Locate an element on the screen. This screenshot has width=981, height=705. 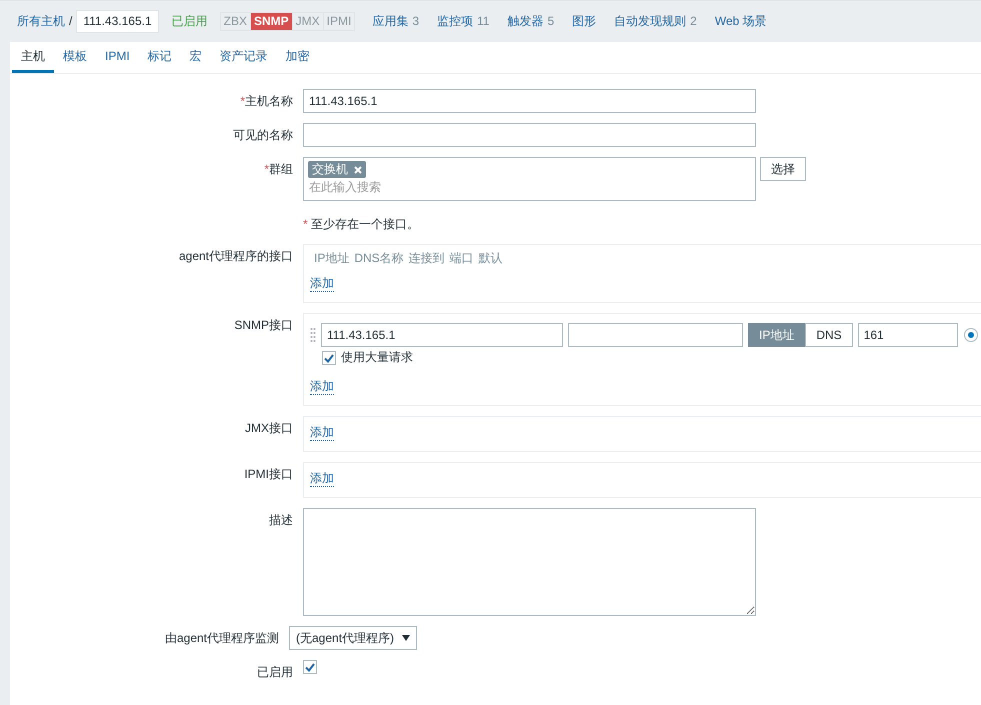
current-host: 111.43.165.1 is located at coordinates (117, 21).